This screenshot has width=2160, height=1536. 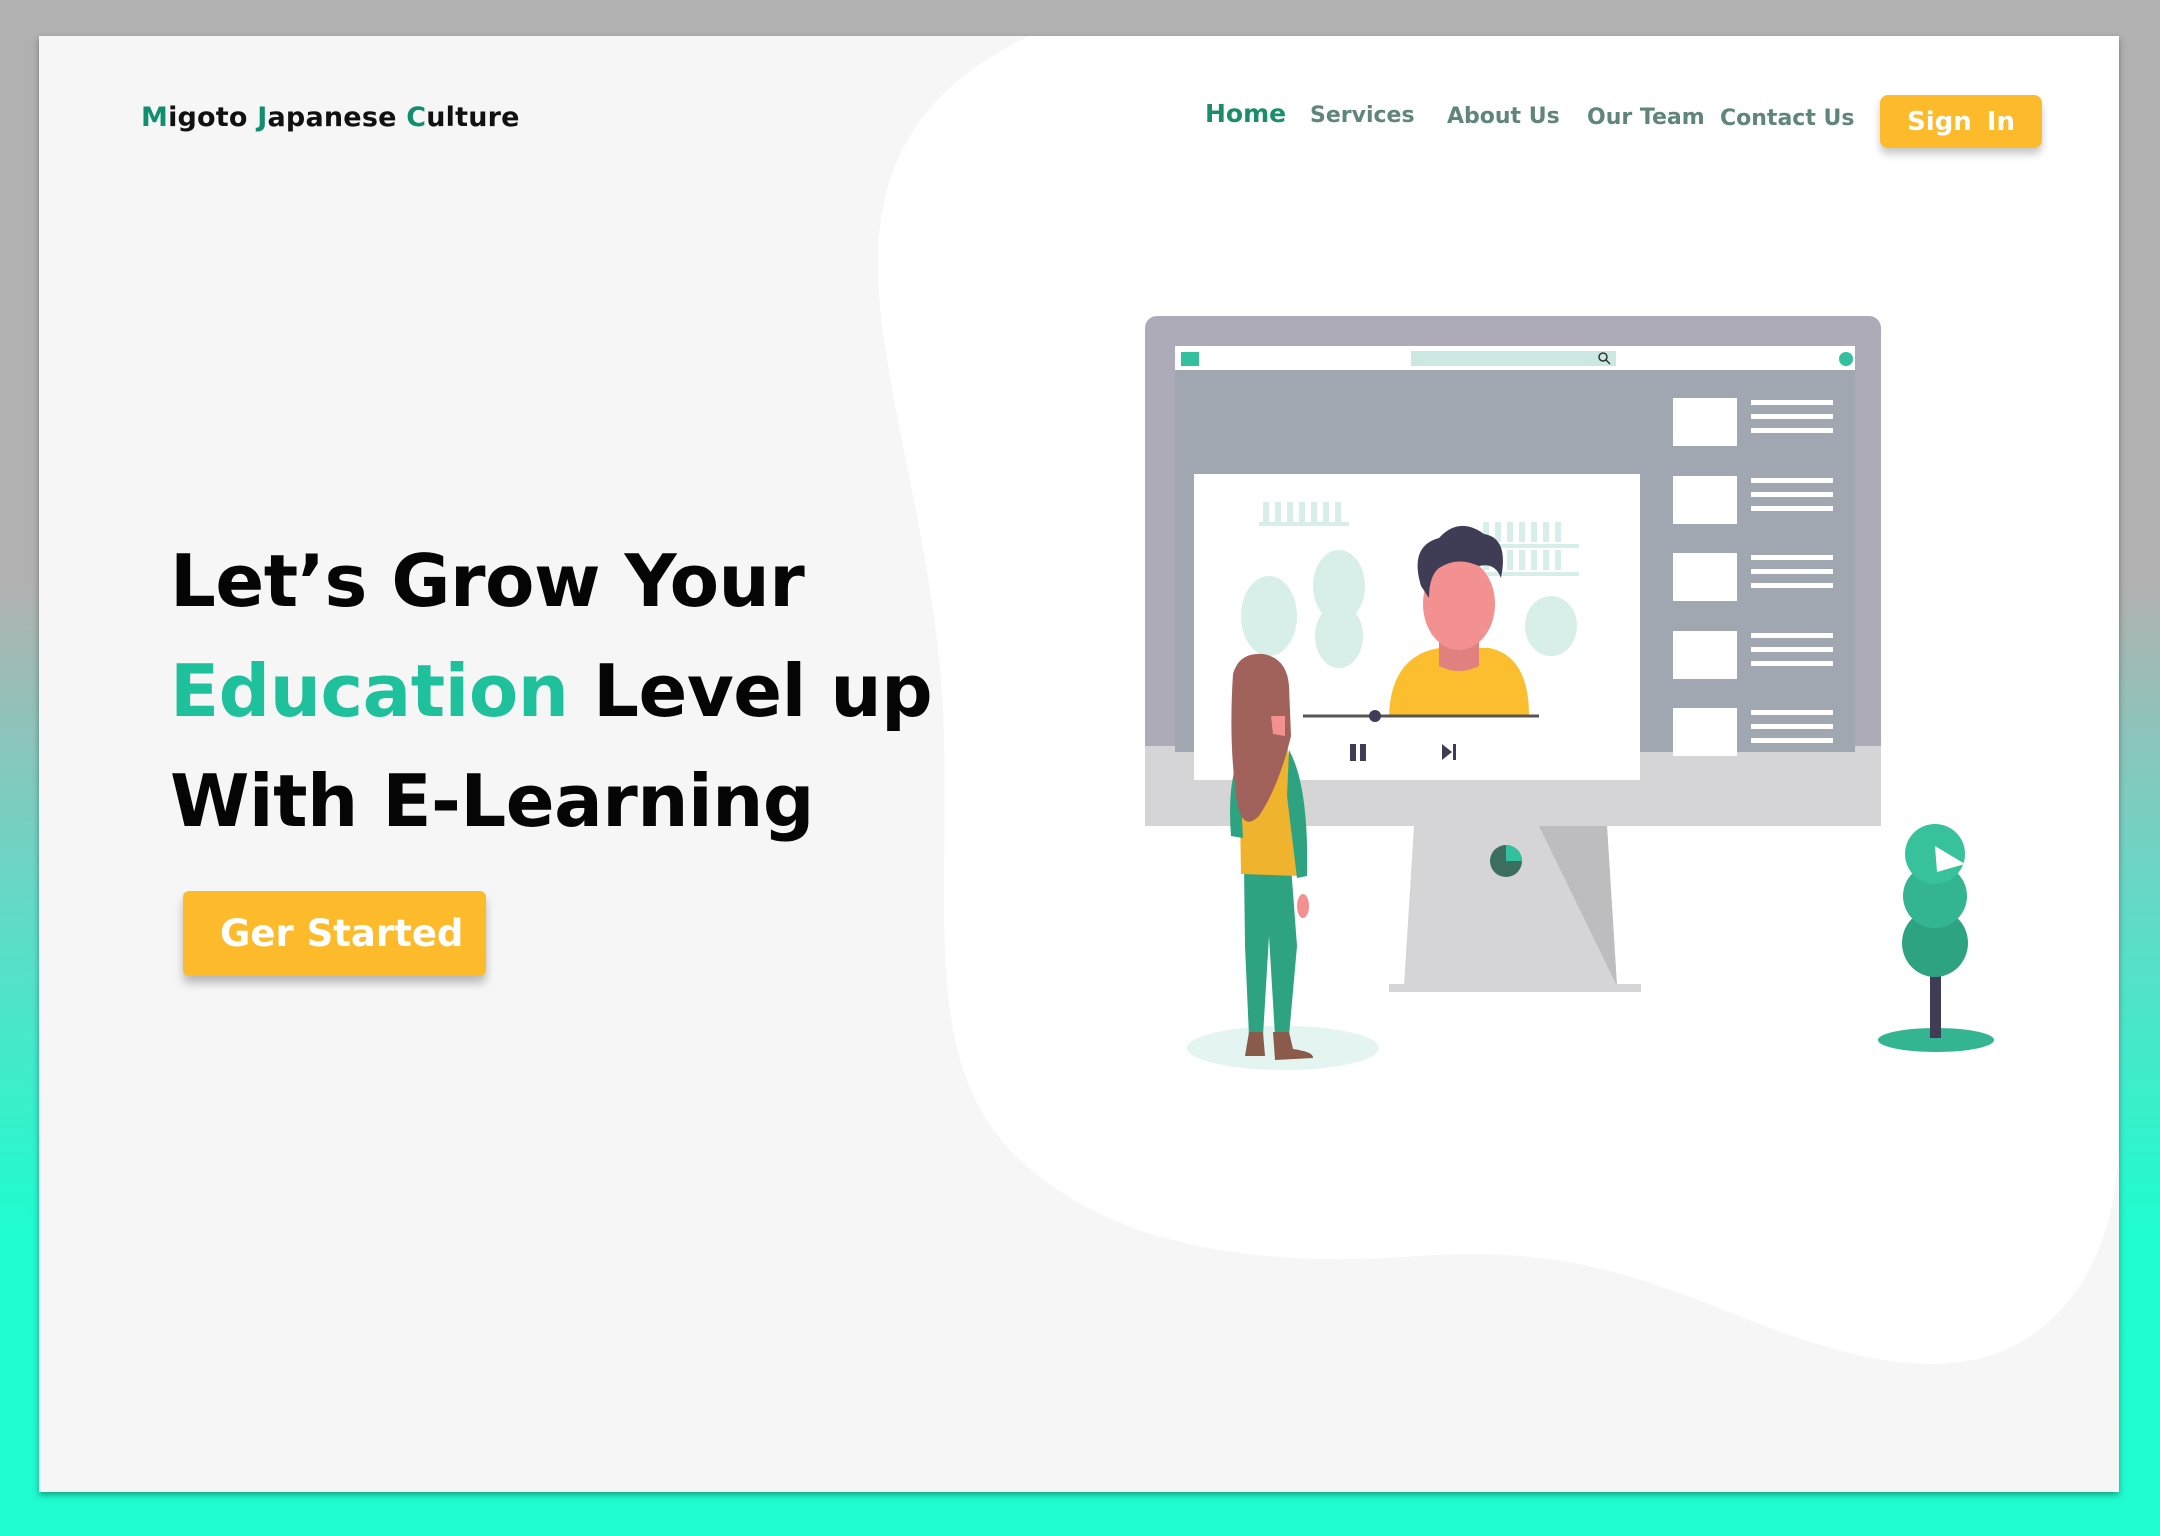 What do you see at coordinates (1646, 118) in the screenshot?
I see `nav-our-team: Our Team` at bounding box center [1646, 118].